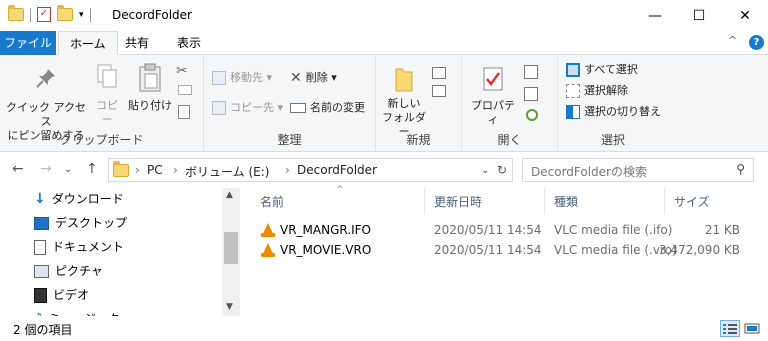  I want to click on tab-view: 表示, so click(189, 43).